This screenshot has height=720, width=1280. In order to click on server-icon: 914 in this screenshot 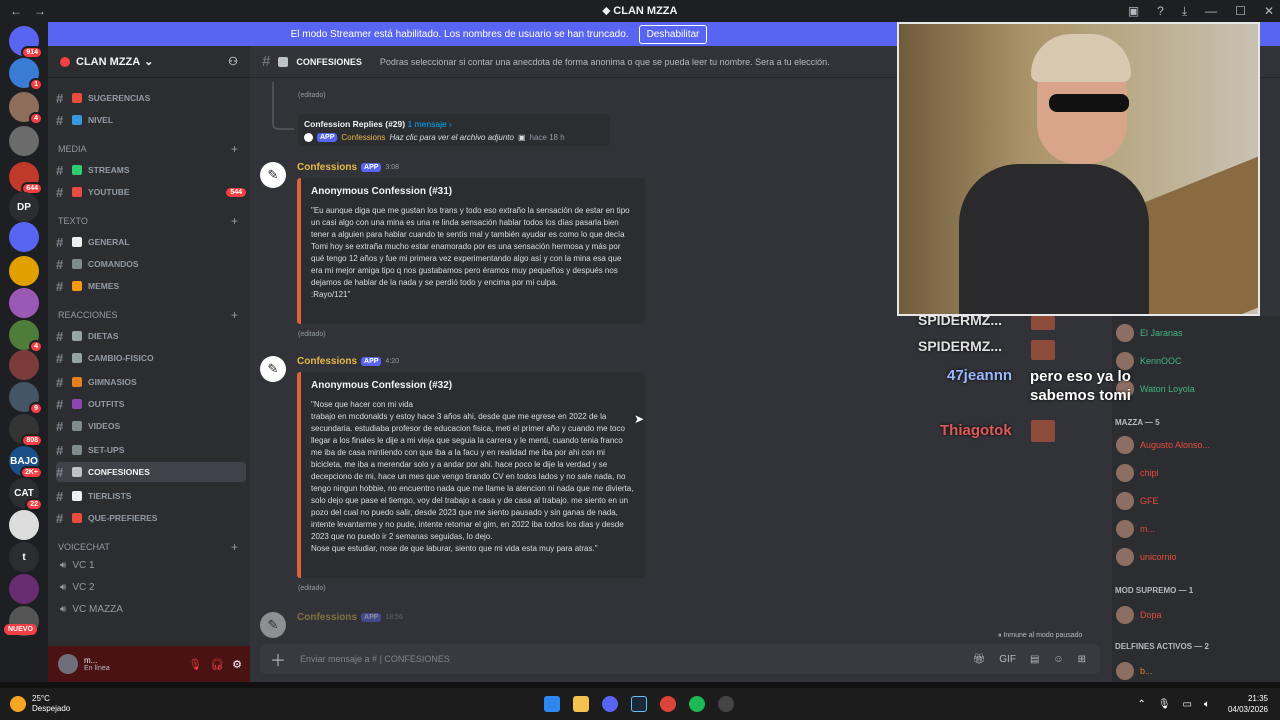, I will do `click(26, 42)`.